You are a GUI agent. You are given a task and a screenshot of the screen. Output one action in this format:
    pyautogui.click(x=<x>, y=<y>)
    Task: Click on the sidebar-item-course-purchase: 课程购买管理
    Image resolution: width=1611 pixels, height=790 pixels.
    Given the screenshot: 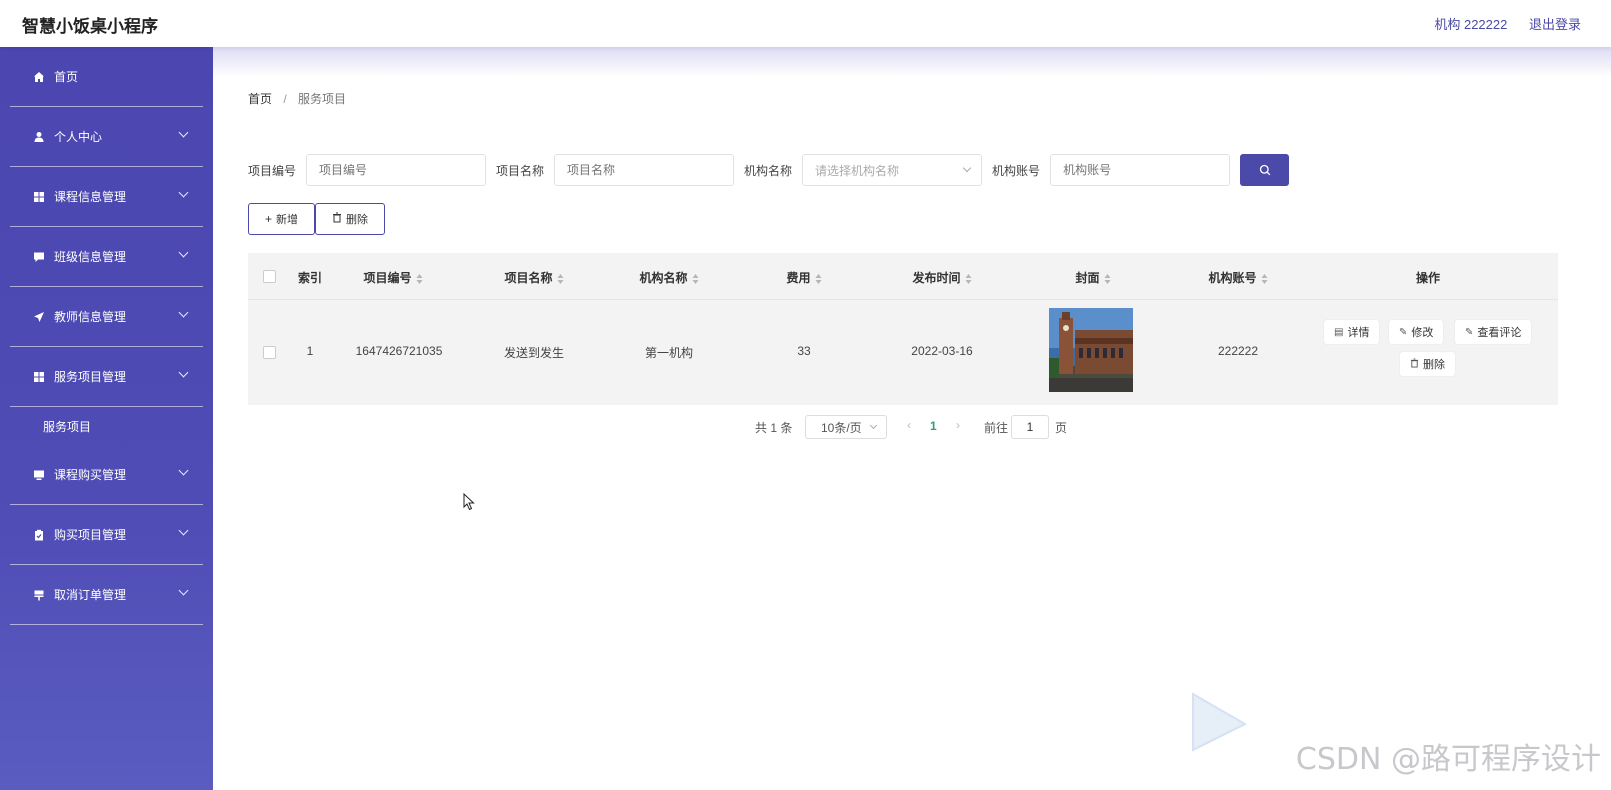 What is the action you would take?
    pyautogui.click(x=106, y=475)
    